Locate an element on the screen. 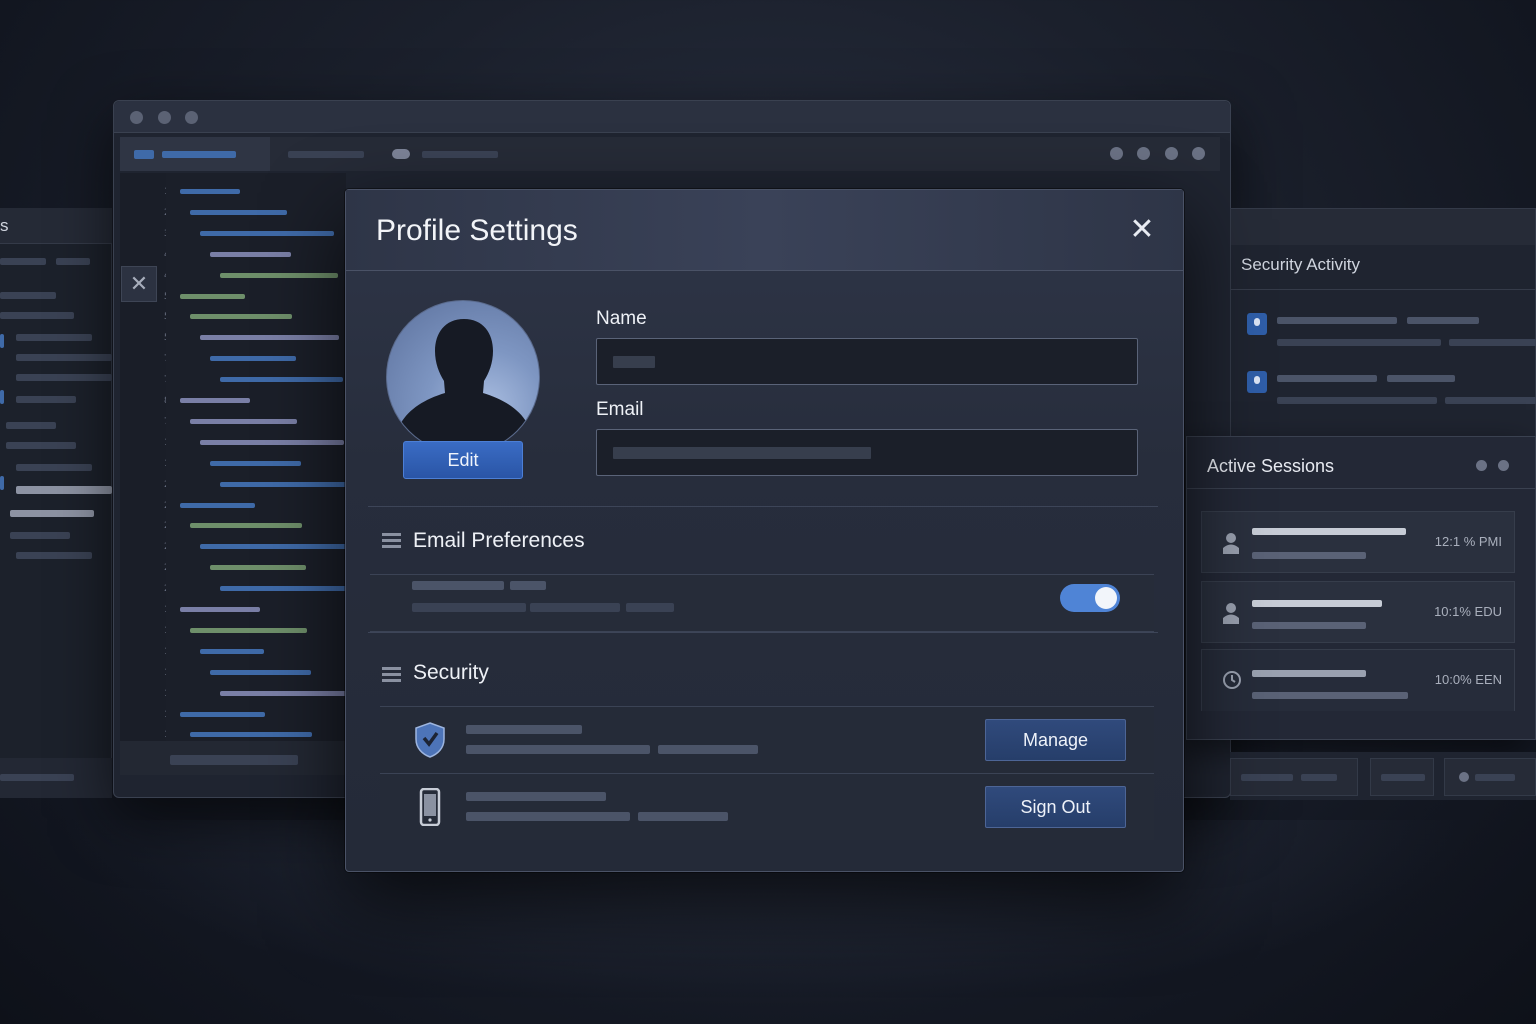 This screenshot has width=1536, height=1024. session-row: 10:0% EEN is located at coordinates (1358, 680).